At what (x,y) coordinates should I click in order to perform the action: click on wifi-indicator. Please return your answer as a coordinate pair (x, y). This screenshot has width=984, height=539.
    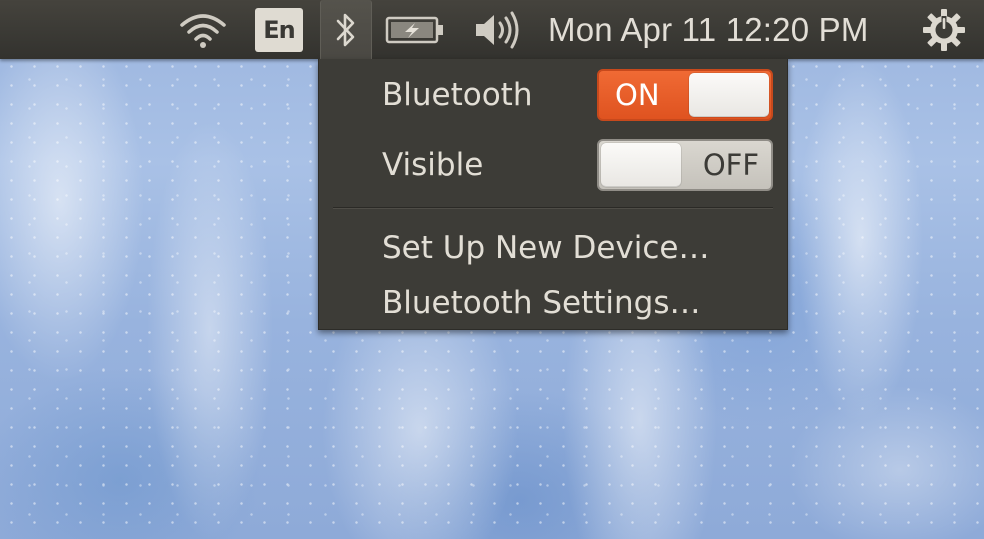
    Looking at the image, I should click on (203, 29).